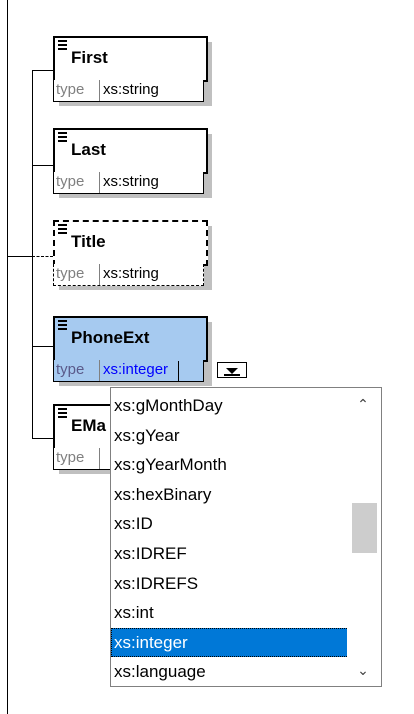 The height and width of the screenshot is (714, 414). I want to click on element-name: EMa, so click(88, 425).